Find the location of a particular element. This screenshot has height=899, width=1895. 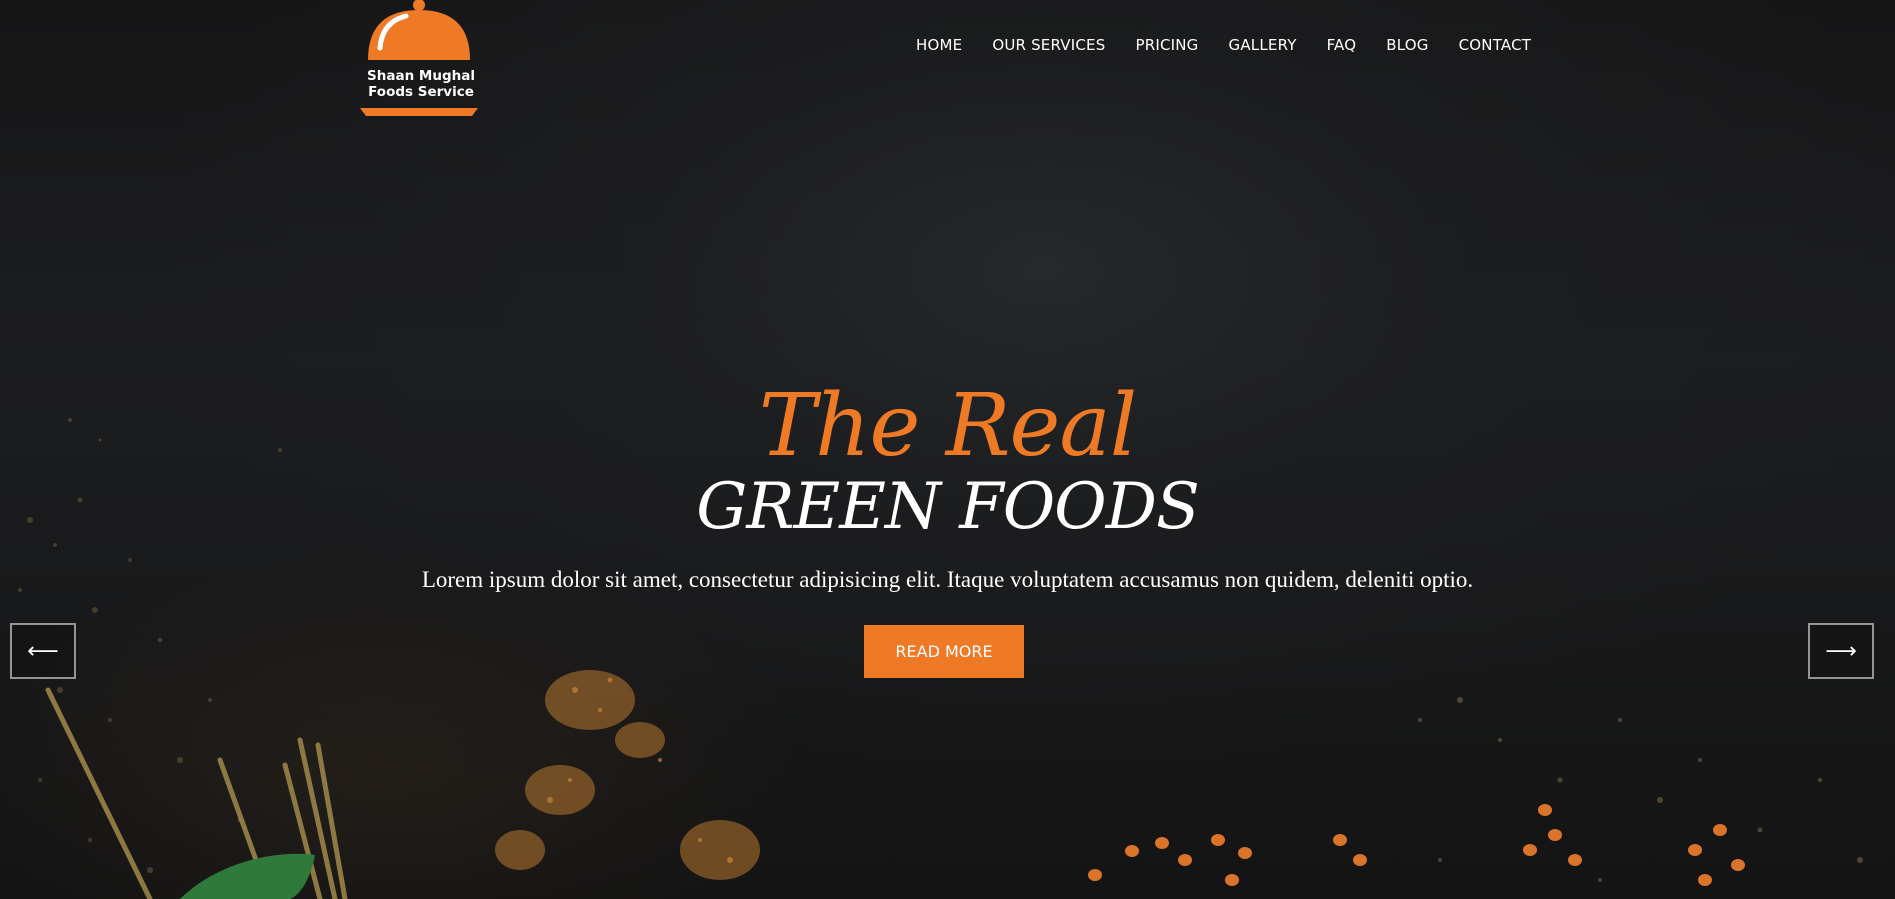

slider-prev-button: ⟵ is located at coordinates (43, 651).